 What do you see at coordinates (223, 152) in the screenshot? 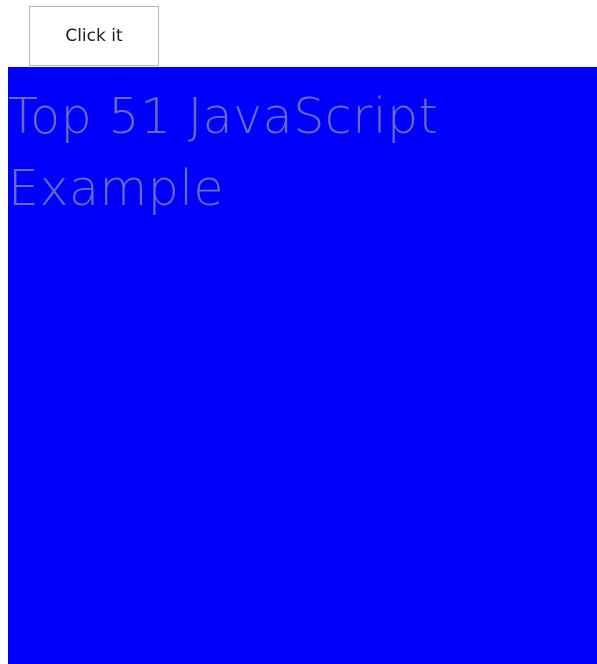
I see `panel-heading: Top 51 JavaScript Example` at bounding box center [223, 152].